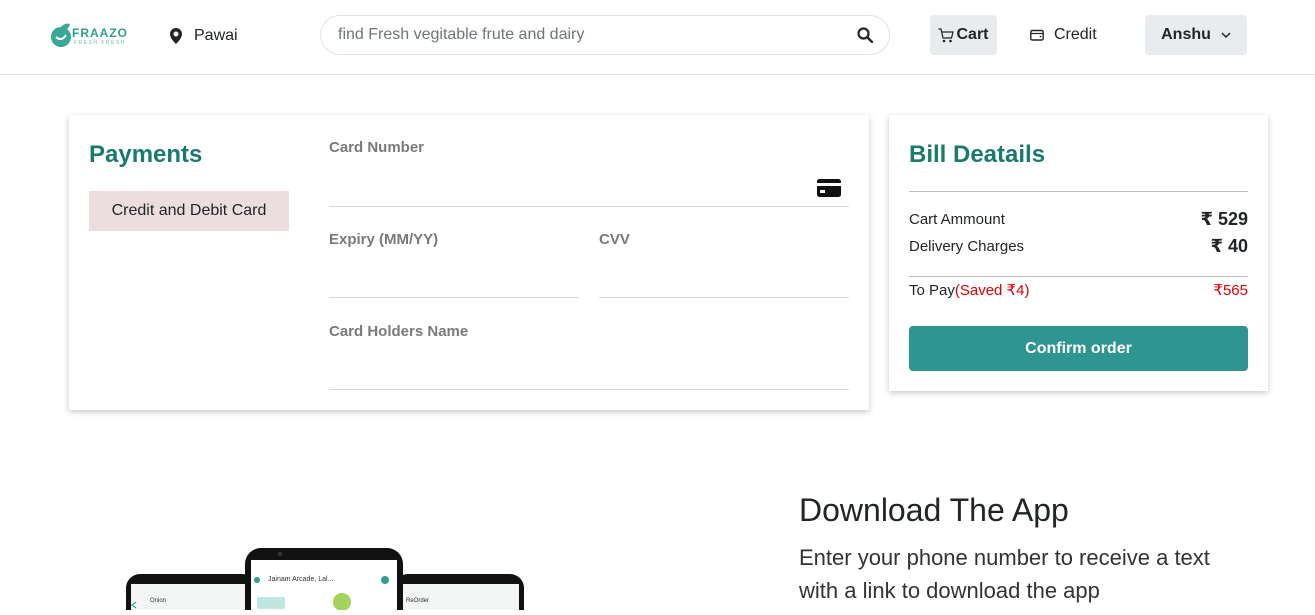 This screenshot has width=1315, height=615. What do you see at coordinates (377, 147) in the screenshot?
I see `card-number-label: Card Number` at bounding box center [377, 147].